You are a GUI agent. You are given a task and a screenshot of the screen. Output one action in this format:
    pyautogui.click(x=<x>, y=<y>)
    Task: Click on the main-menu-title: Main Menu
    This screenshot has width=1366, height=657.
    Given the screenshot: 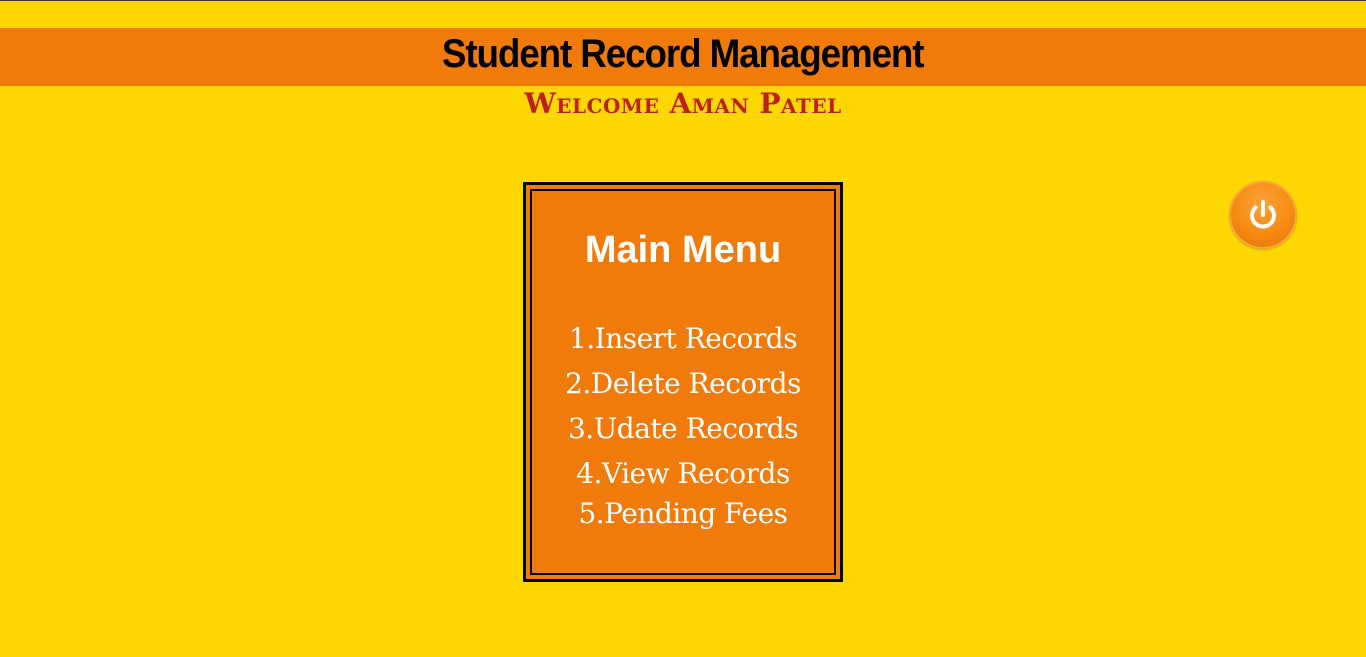 What is the action you would take?
    pyautogui.click(x=683, y=250)
    